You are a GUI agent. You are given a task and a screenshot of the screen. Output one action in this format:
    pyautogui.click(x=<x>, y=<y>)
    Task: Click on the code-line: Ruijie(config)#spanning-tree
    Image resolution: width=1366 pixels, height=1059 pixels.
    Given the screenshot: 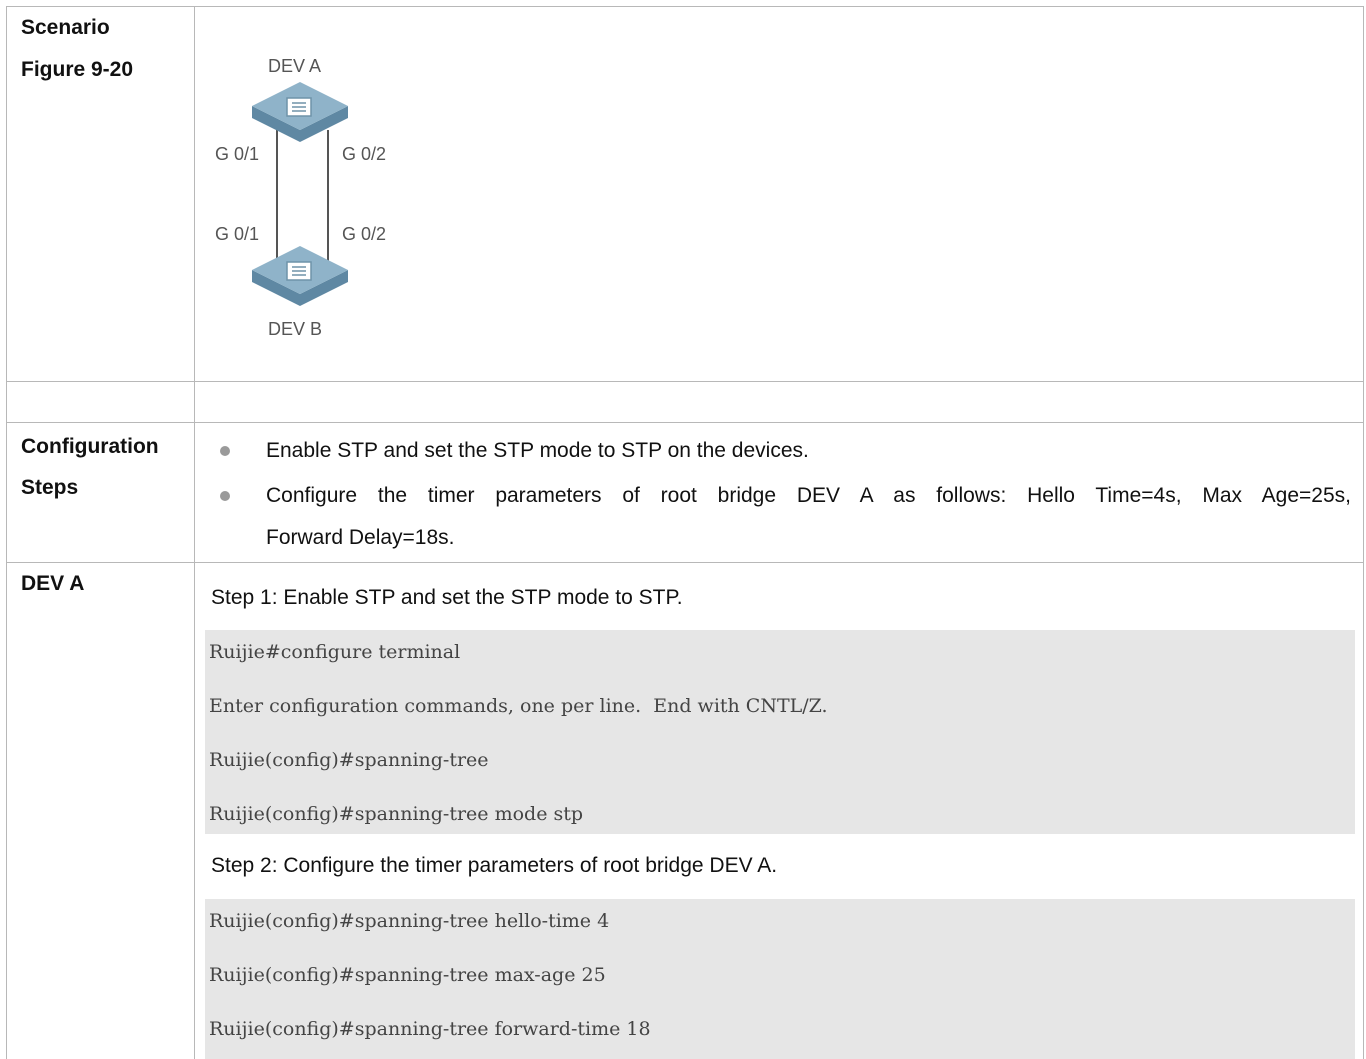 What is the action you would take?
    pyautogui.click(x=349, y=760)
    